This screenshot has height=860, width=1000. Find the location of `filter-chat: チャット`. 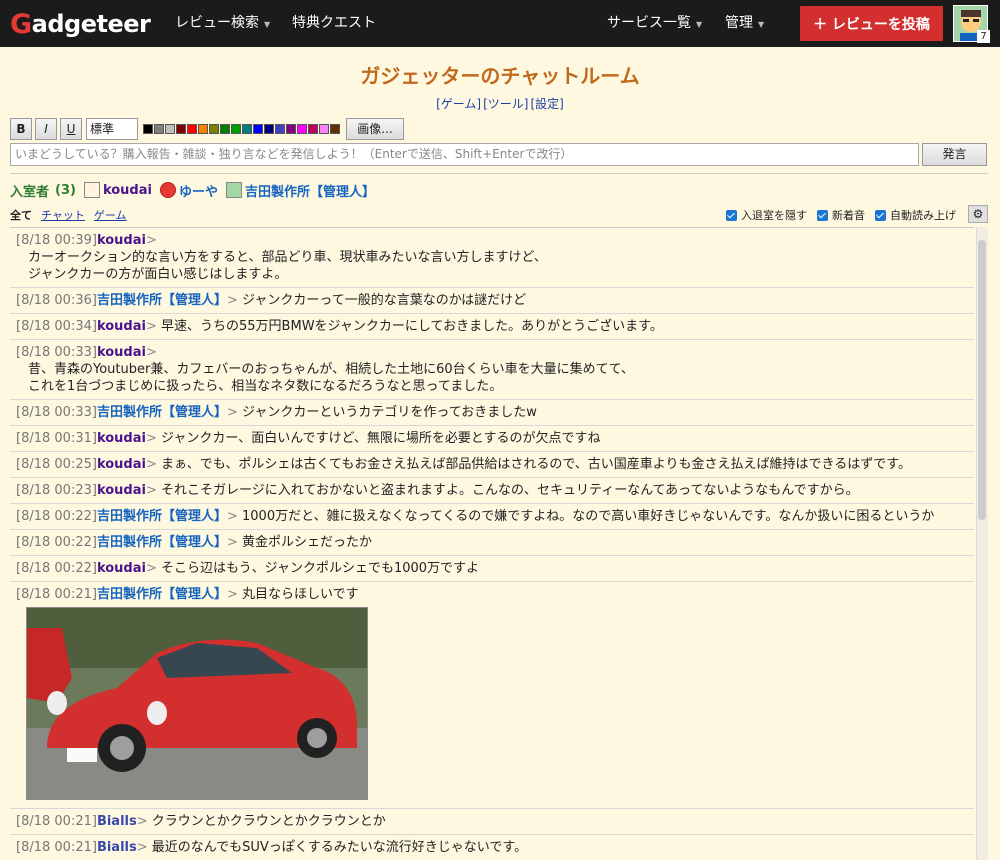

filter-chat: チャット is located at coordinates (63, 215).